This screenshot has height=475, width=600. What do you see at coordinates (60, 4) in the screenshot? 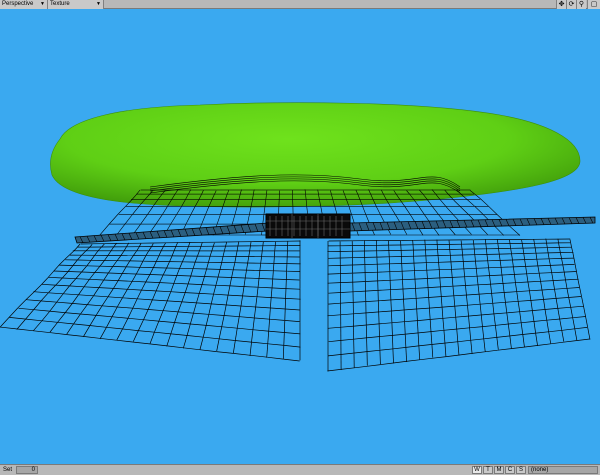
I see `shading-mode-label: Texture` at bounding box center [60, 4].